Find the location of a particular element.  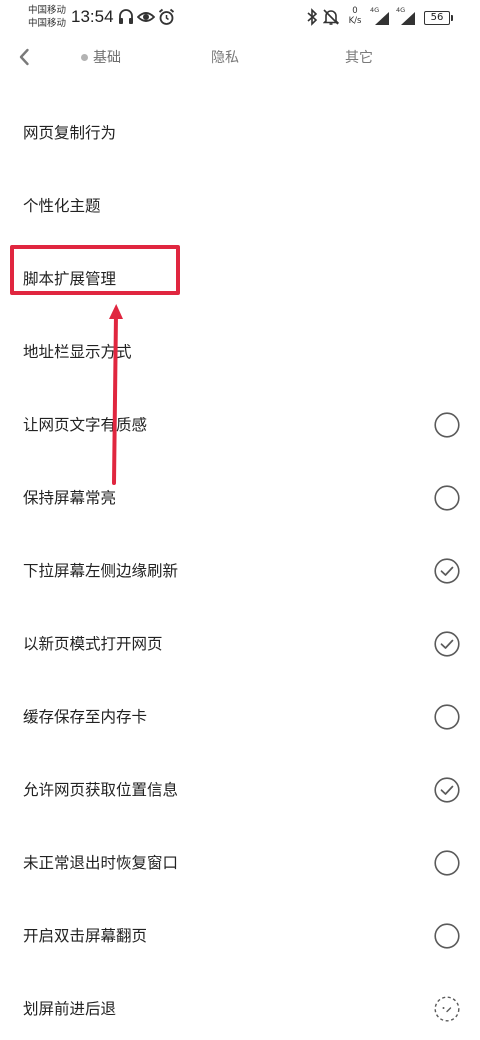

setting-label: 开启双击屏幕翻页 is located at coordinates (85, 936).